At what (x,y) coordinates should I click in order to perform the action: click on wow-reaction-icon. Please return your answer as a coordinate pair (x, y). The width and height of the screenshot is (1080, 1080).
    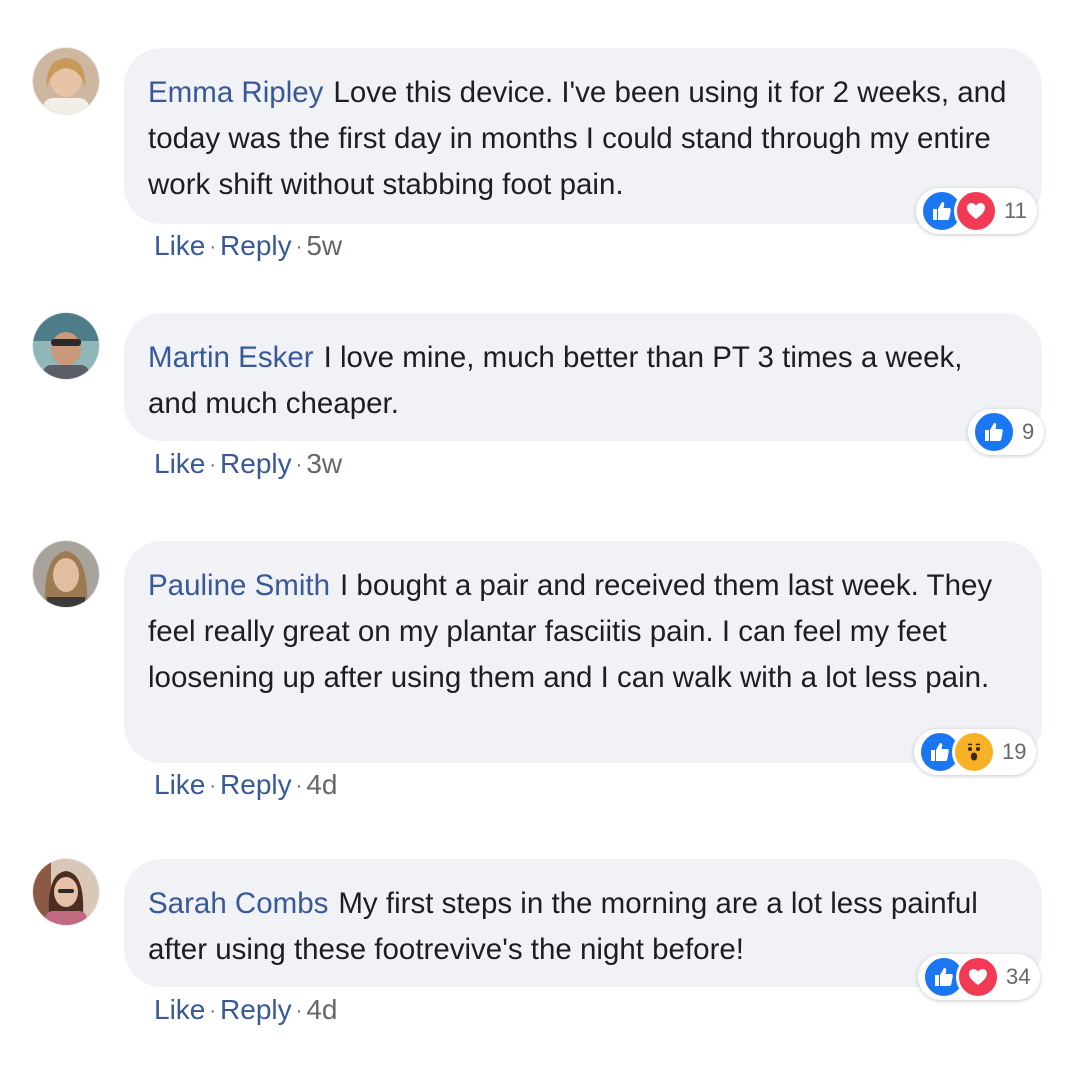
    Looking at the image, I should click on (974, 752).